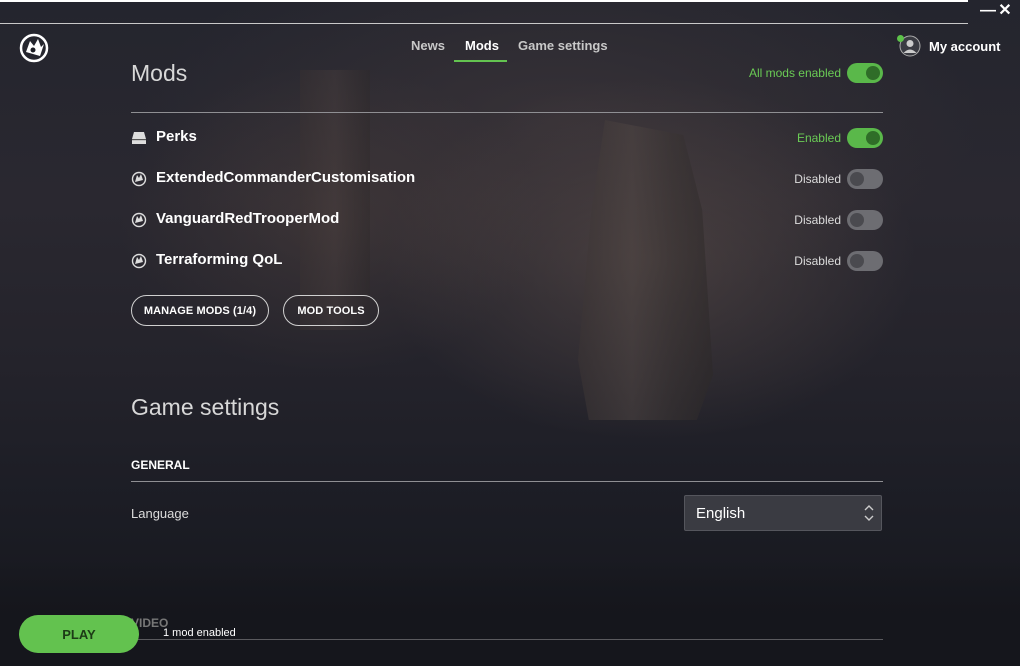 The height and width of the screenshot is (666, 1020). Describe the element at coordinates (507, 112) in the screenshot. I see `mods-divider` at that location.